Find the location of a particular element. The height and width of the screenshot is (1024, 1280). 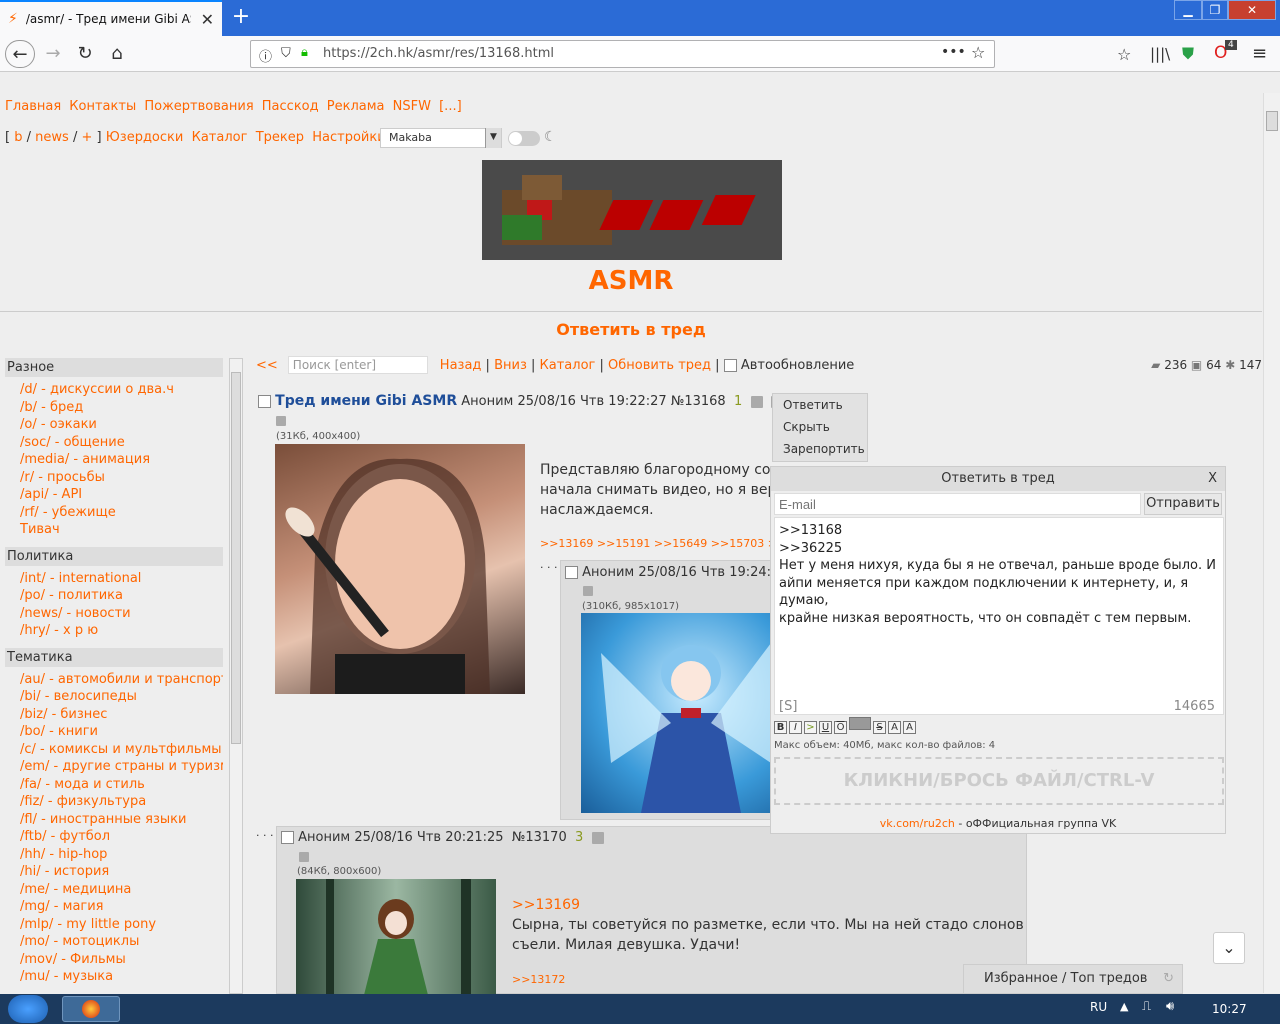

sidebar-item: /hry/ - х р ю is located at coordinates (114, 631).